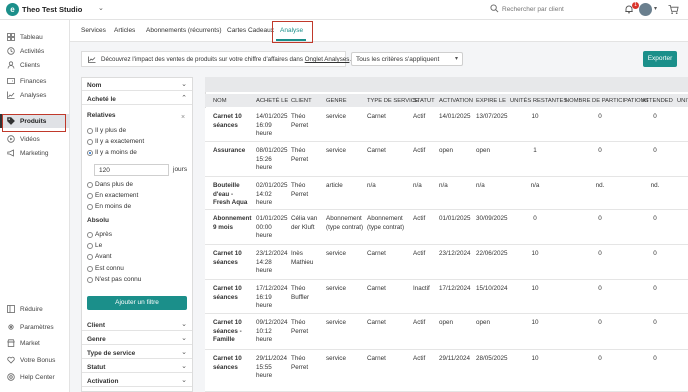 The height and width of the screenshot is (392, 688). What do you see at coordinates (300, 327) in the screenshot?
I see `cell-client: Théo Perret` at bounding box center [300, 327].